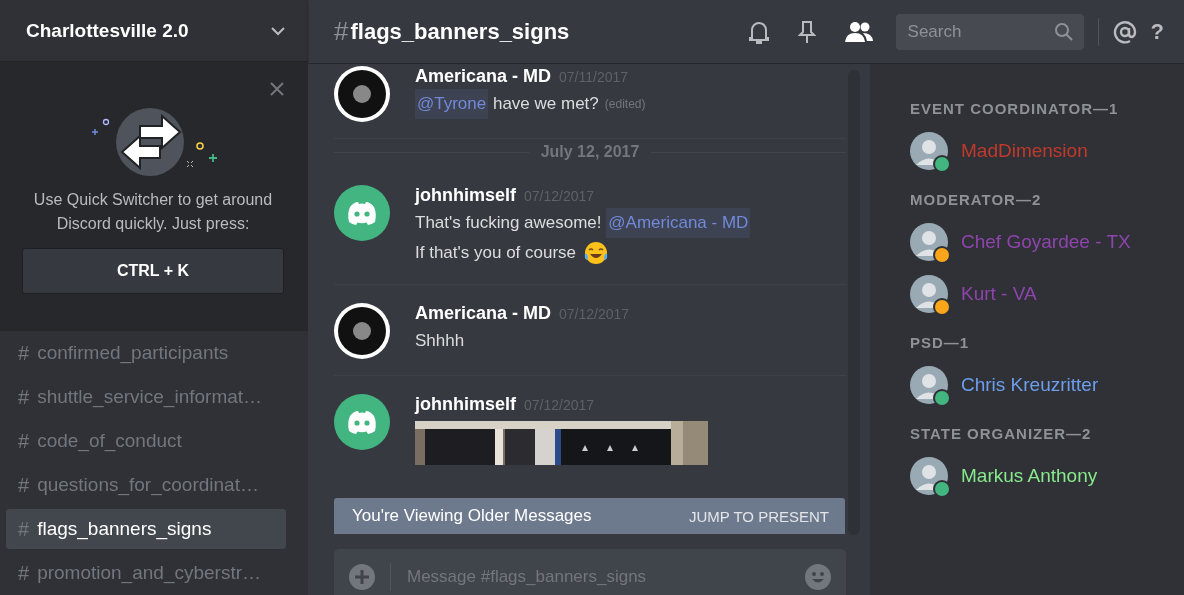  I want to click on older-messages-text: You're Viewing Older Messages, so click(472, 516).